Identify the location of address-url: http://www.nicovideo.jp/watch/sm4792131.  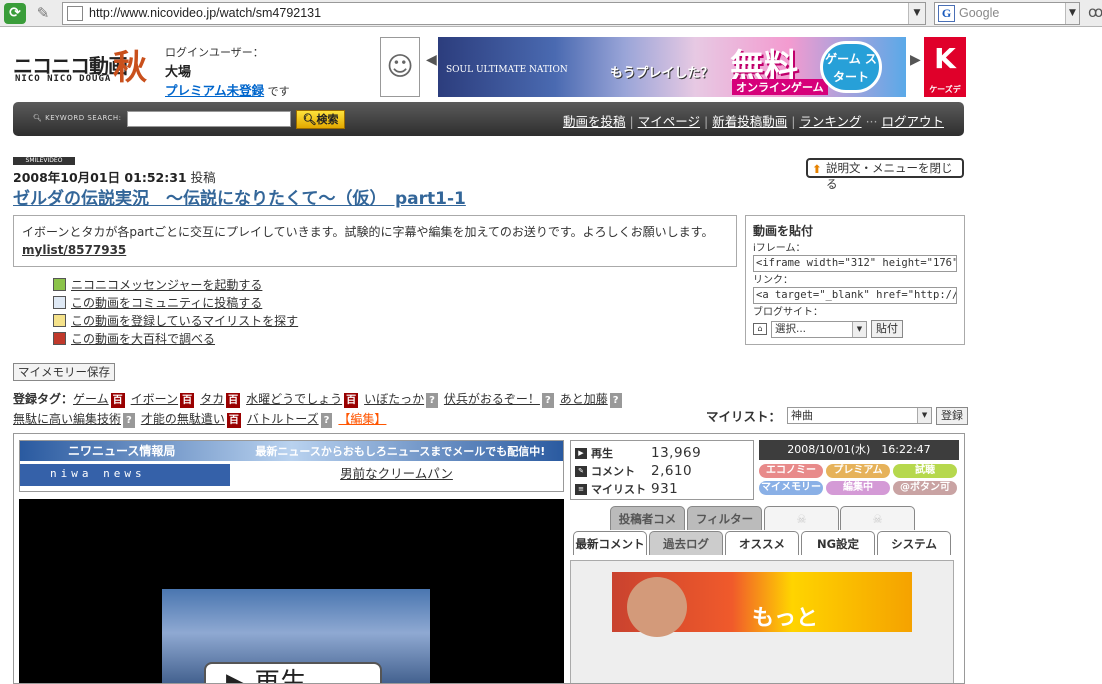
(205, 13).